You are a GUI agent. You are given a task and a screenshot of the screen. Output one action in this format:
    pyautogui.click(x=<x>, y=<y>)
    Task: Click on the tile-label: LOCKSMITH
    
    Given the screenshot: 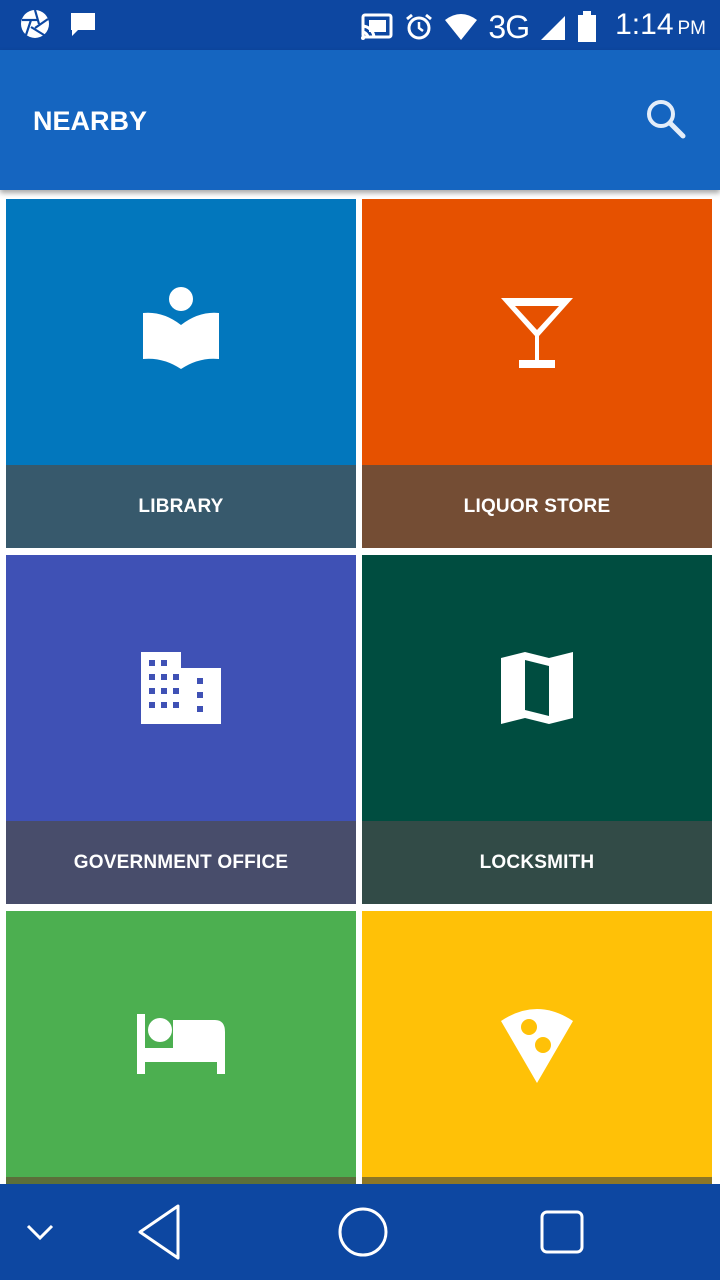 What is the action you would take?
    pyautogui.click(x=537, y=862)
    